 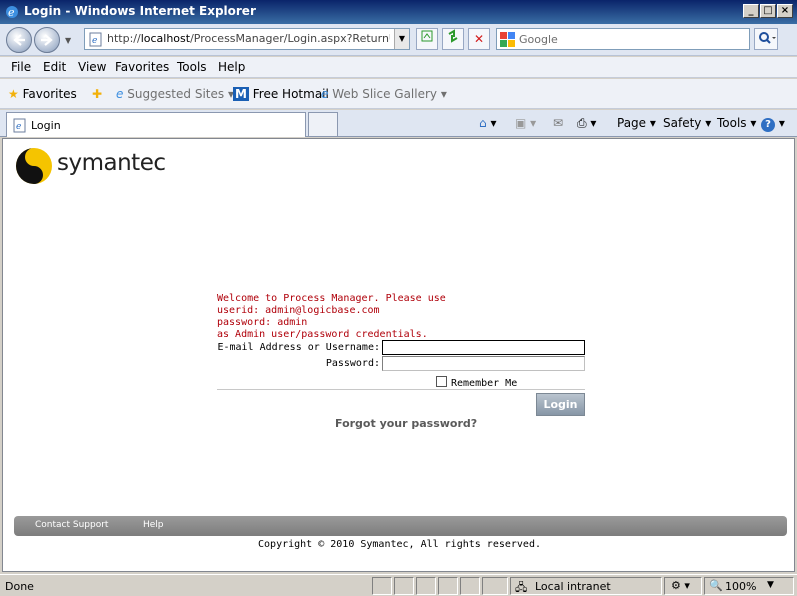 What do you see at coordinates (290, 94) in the screenshot?
I see `free-hotmail-label: Free Hotmail` at bounding box center [290, 94].